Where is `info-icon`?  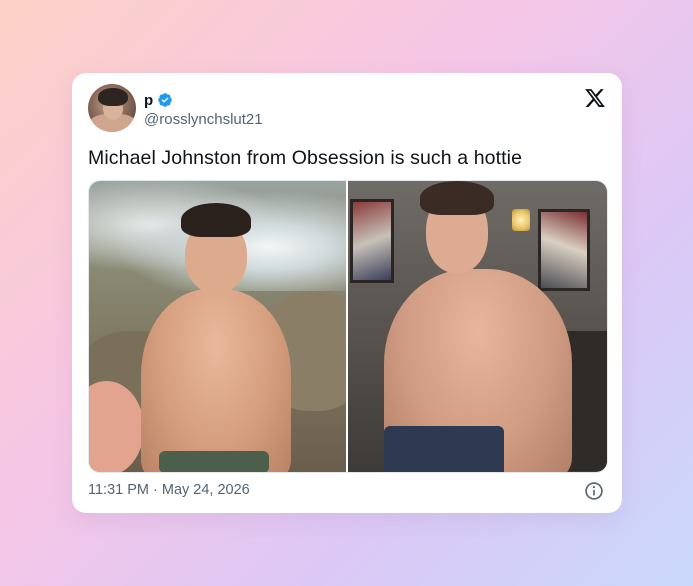
info-icon is located at coordinates (594, 491).